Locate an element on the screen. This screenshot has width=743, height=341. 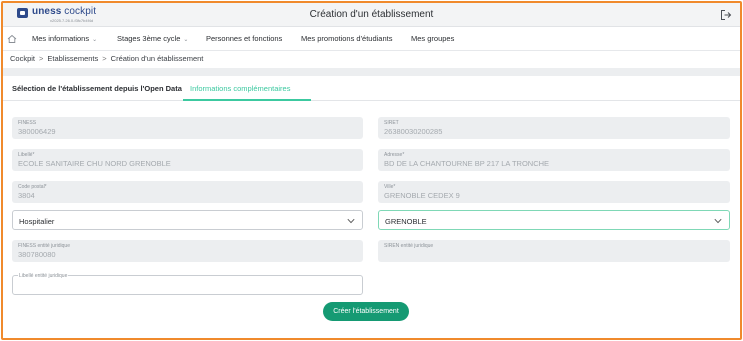
breadcrumb-cockpit: Cockpit is located at coordinates (22, 58).